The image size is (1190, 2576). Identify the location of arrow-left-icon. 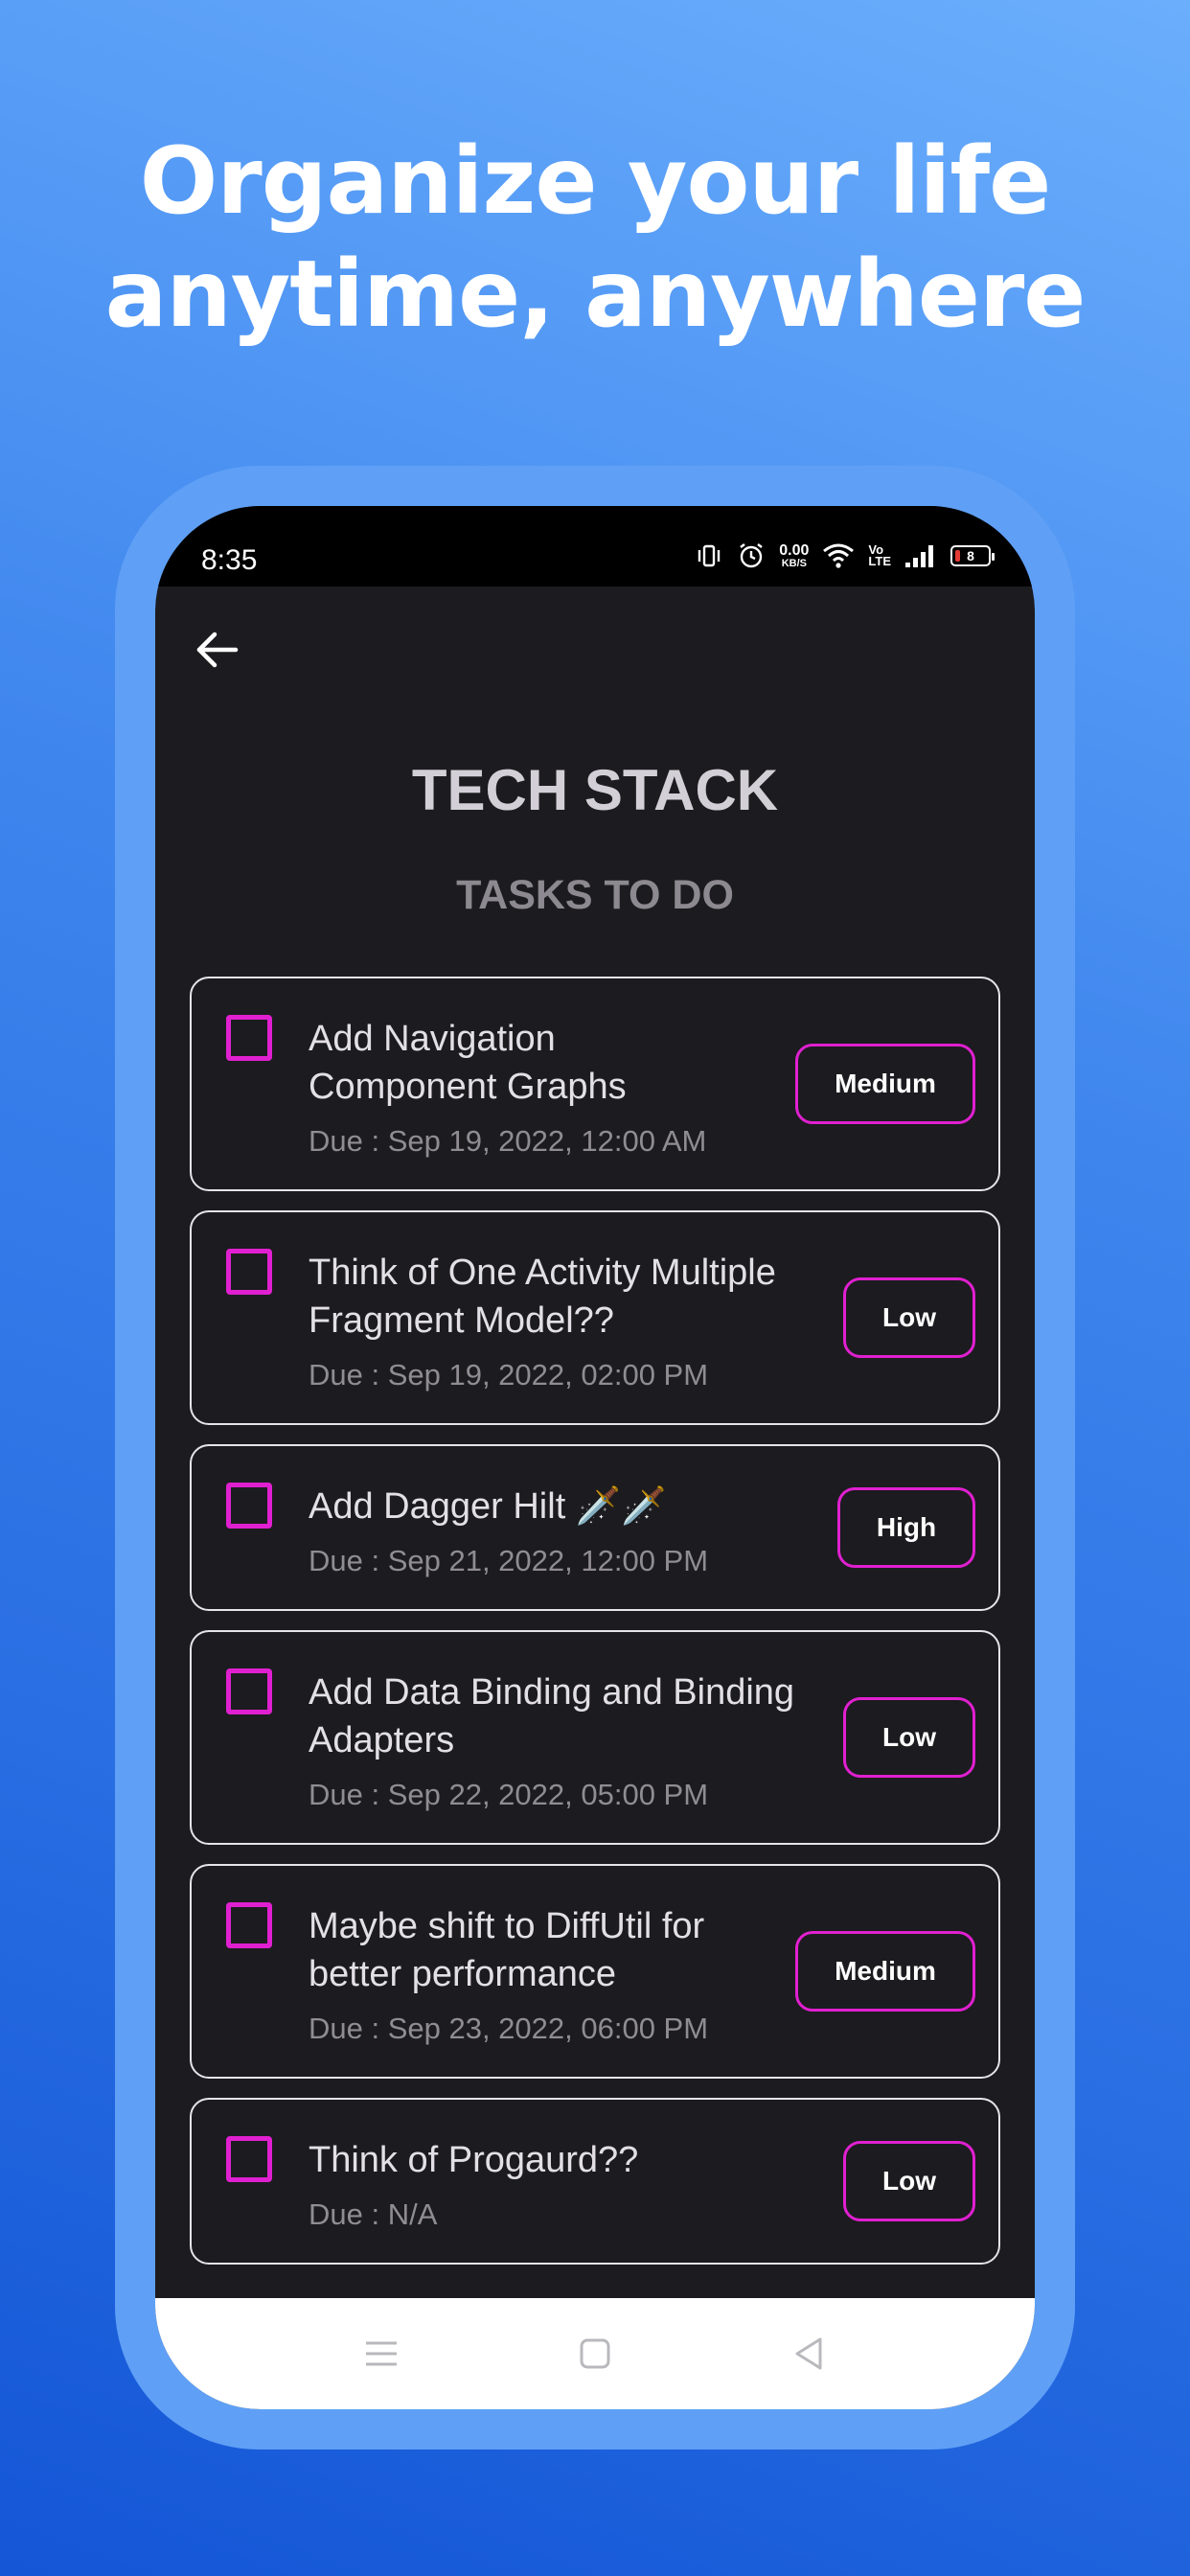
(218, 650).